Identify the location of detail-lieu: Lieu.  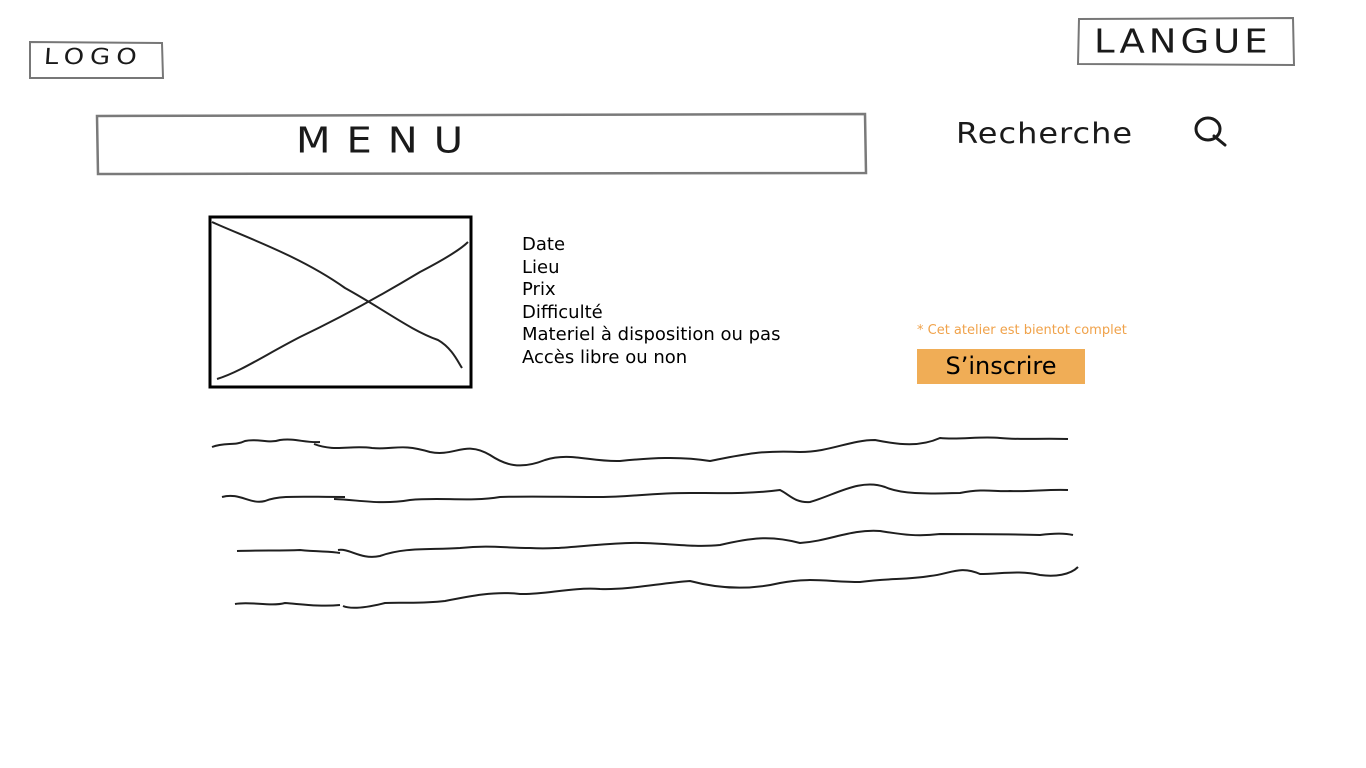
(541, 267).